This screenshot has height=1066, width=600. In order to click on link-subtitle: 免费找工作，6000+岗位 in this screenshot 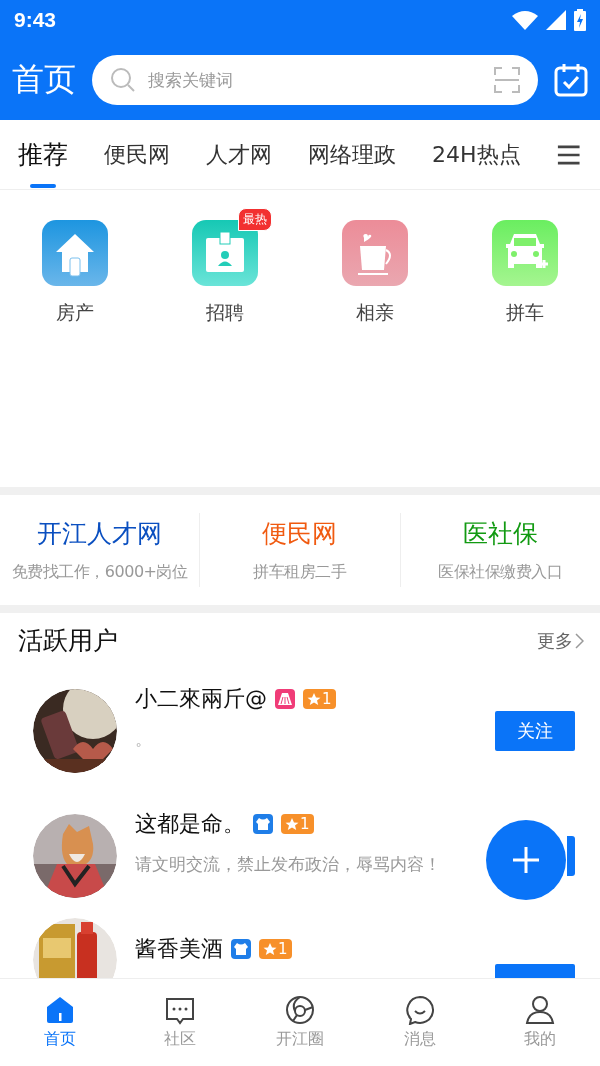, I will do `click(99, 572)`.